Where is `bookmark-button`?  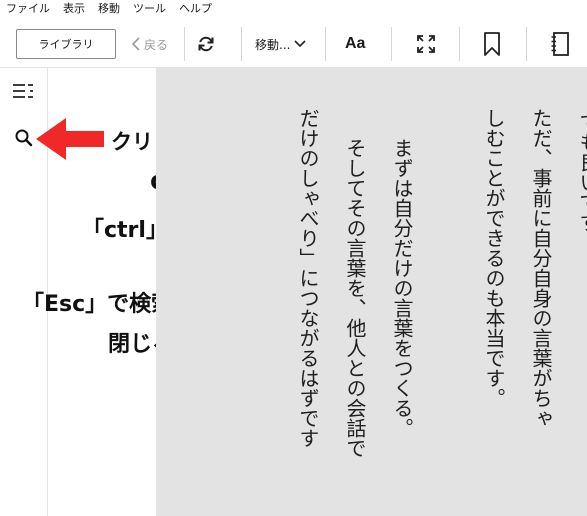
bookmark-button is located at coordinates (492, 44).